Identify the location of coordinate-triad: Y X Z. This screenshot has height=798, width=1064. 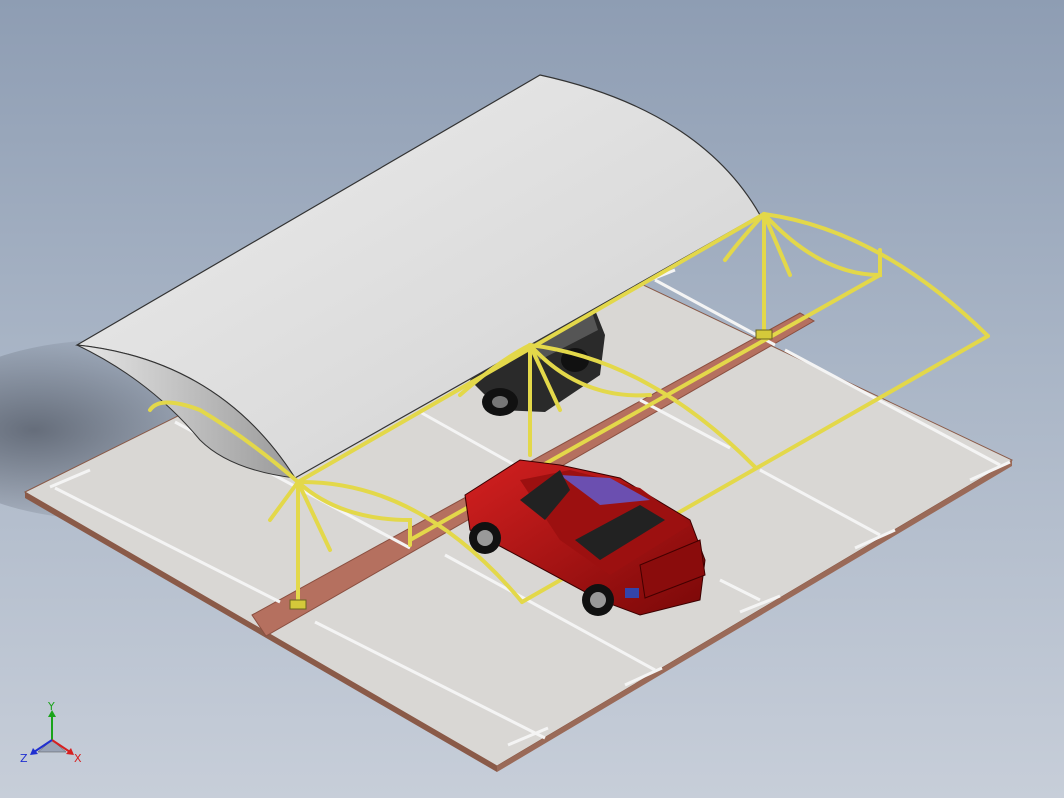
(53, 735).